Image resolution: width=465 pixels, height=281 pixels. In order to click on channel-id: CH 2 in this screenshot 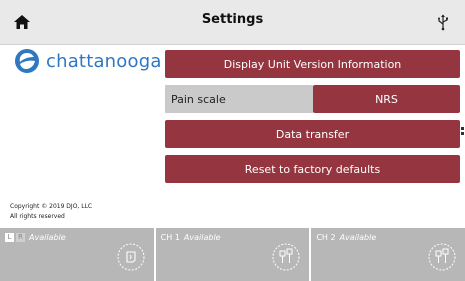, I will do `click(326, 237)`.